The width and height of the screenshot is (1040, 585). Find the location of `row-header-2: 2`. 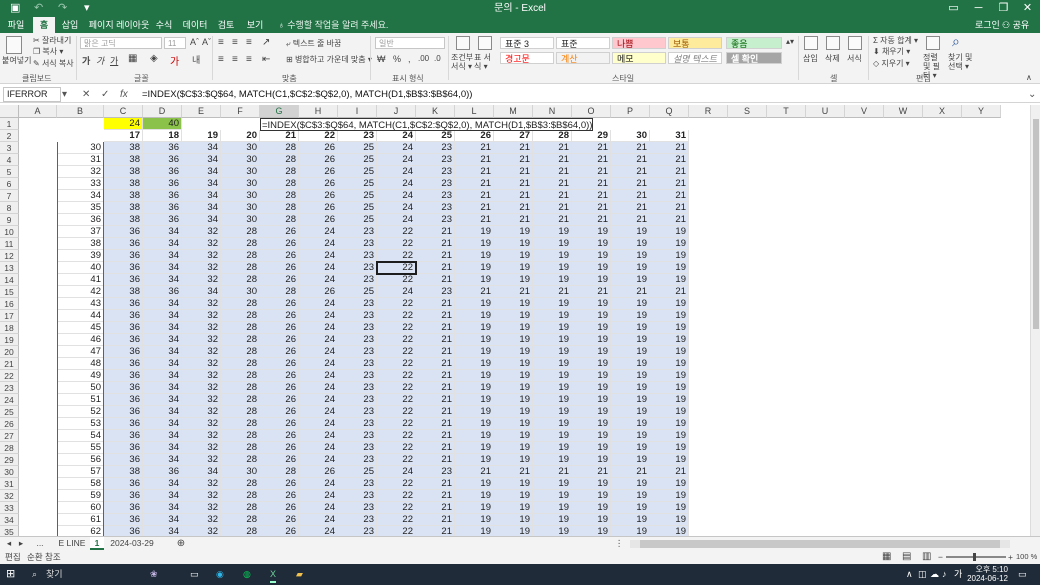

row-header-2: 2 is located at coordinates (9, 136).